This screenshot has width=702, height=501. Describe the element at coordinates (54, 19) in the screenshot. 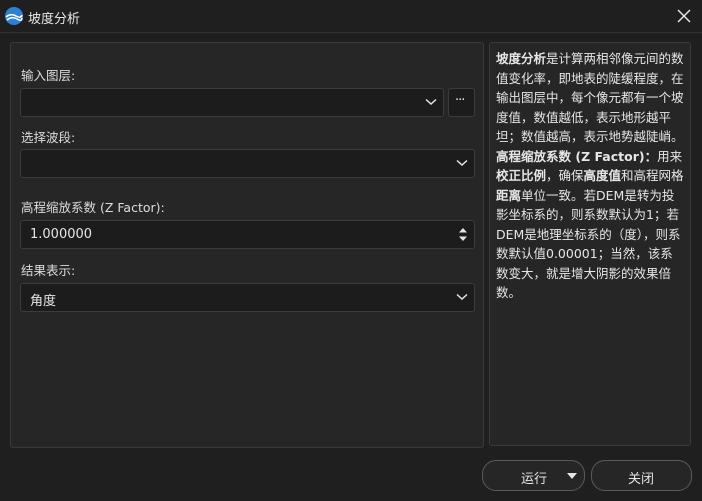

I see `window-title: 坡度分析` at that location.